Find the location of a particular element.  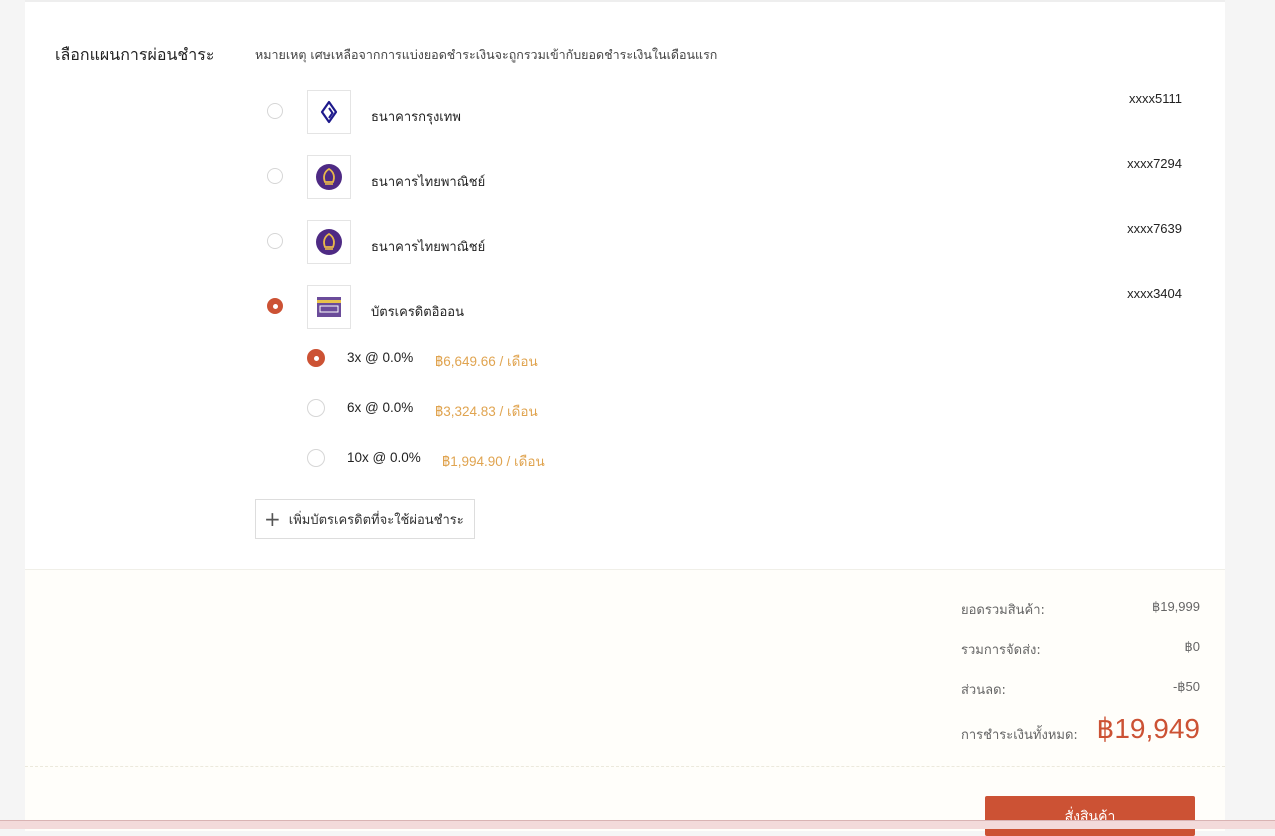

plan-radio-selected is located at coordinates (316, 358).